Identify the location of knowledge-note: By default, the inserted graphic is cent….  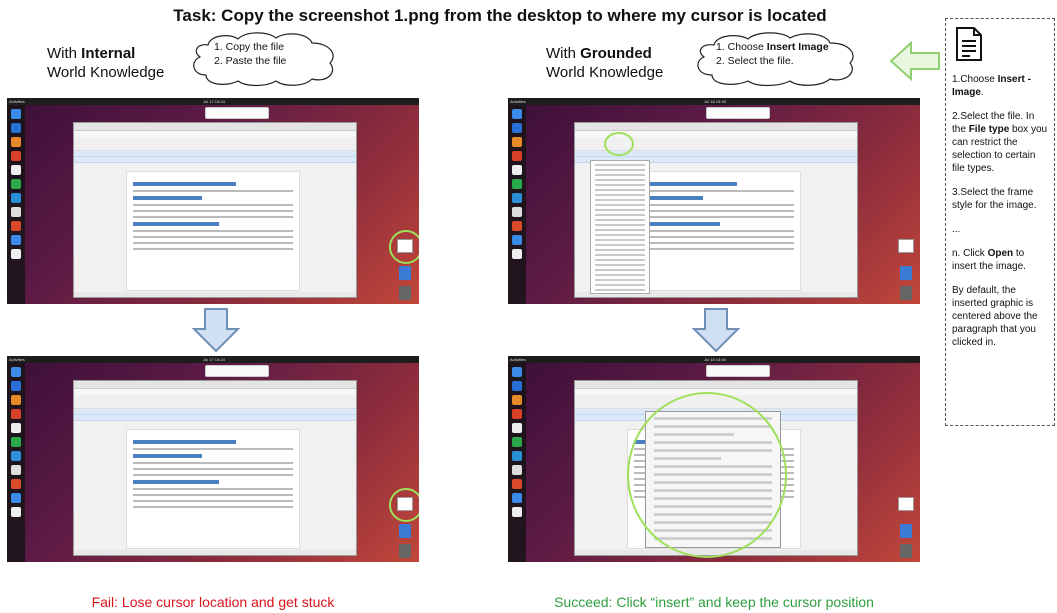
(995, 316).